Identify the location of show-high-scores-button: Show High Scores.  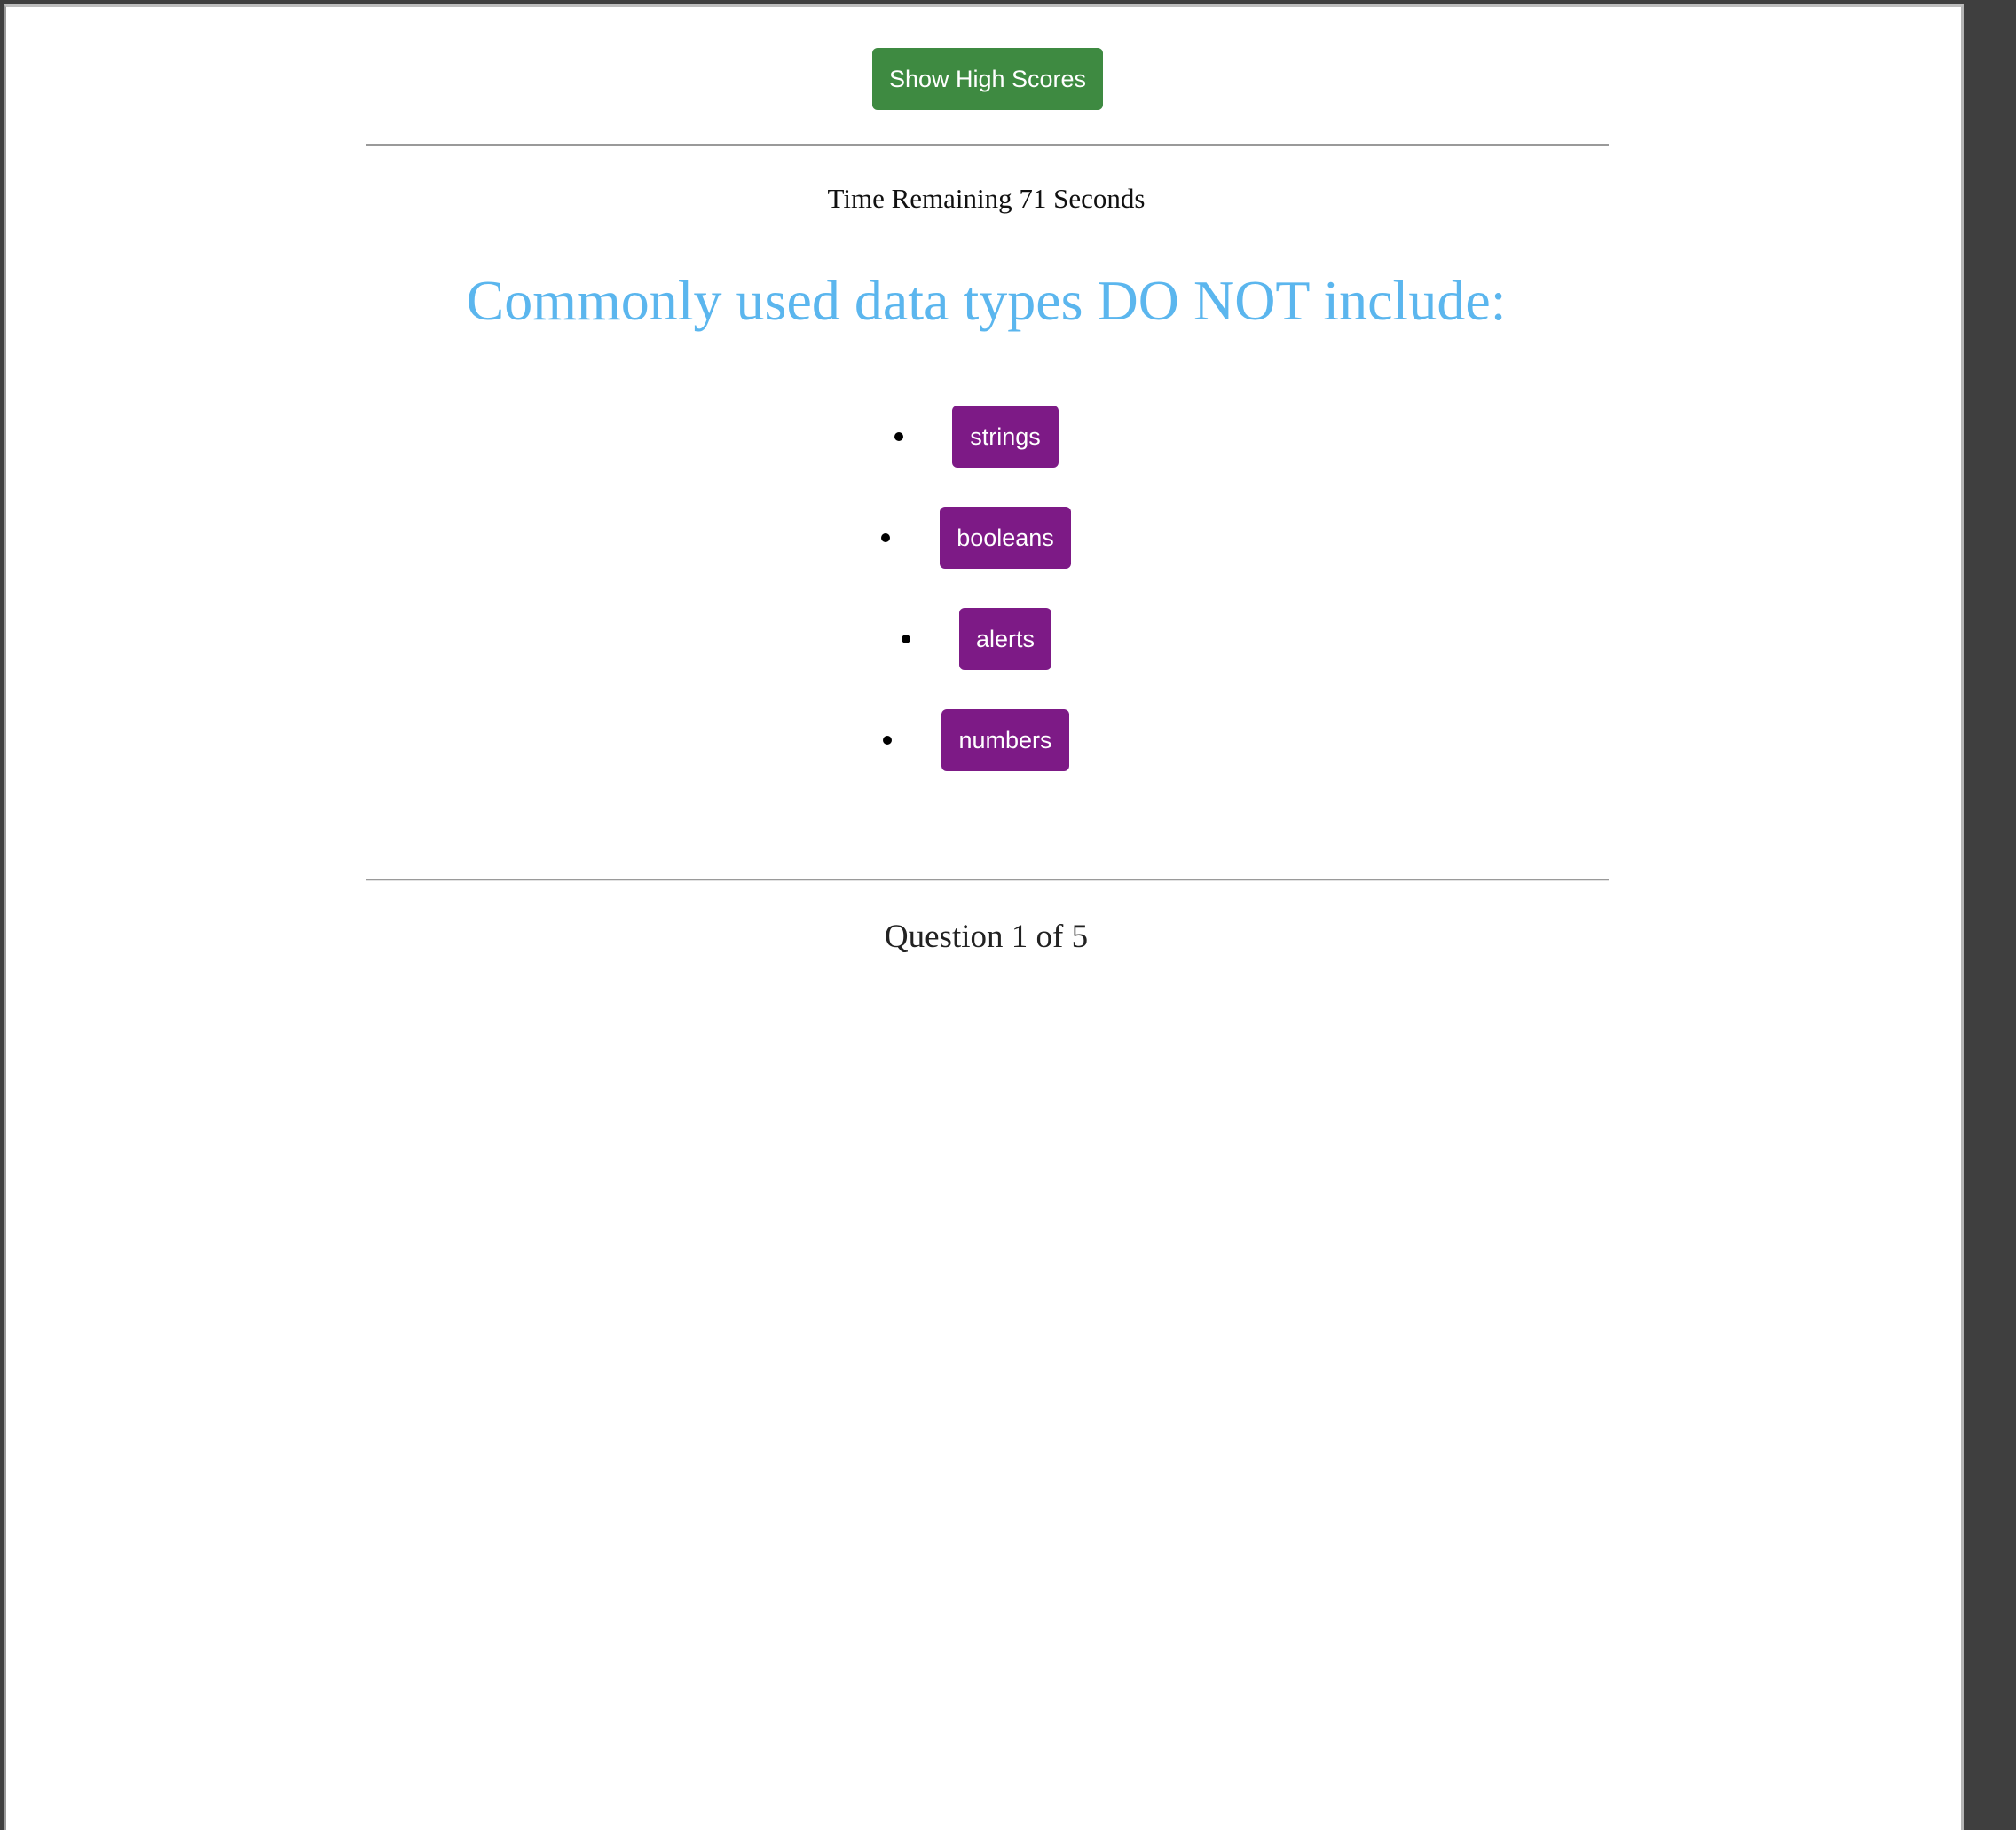
(987, 79).